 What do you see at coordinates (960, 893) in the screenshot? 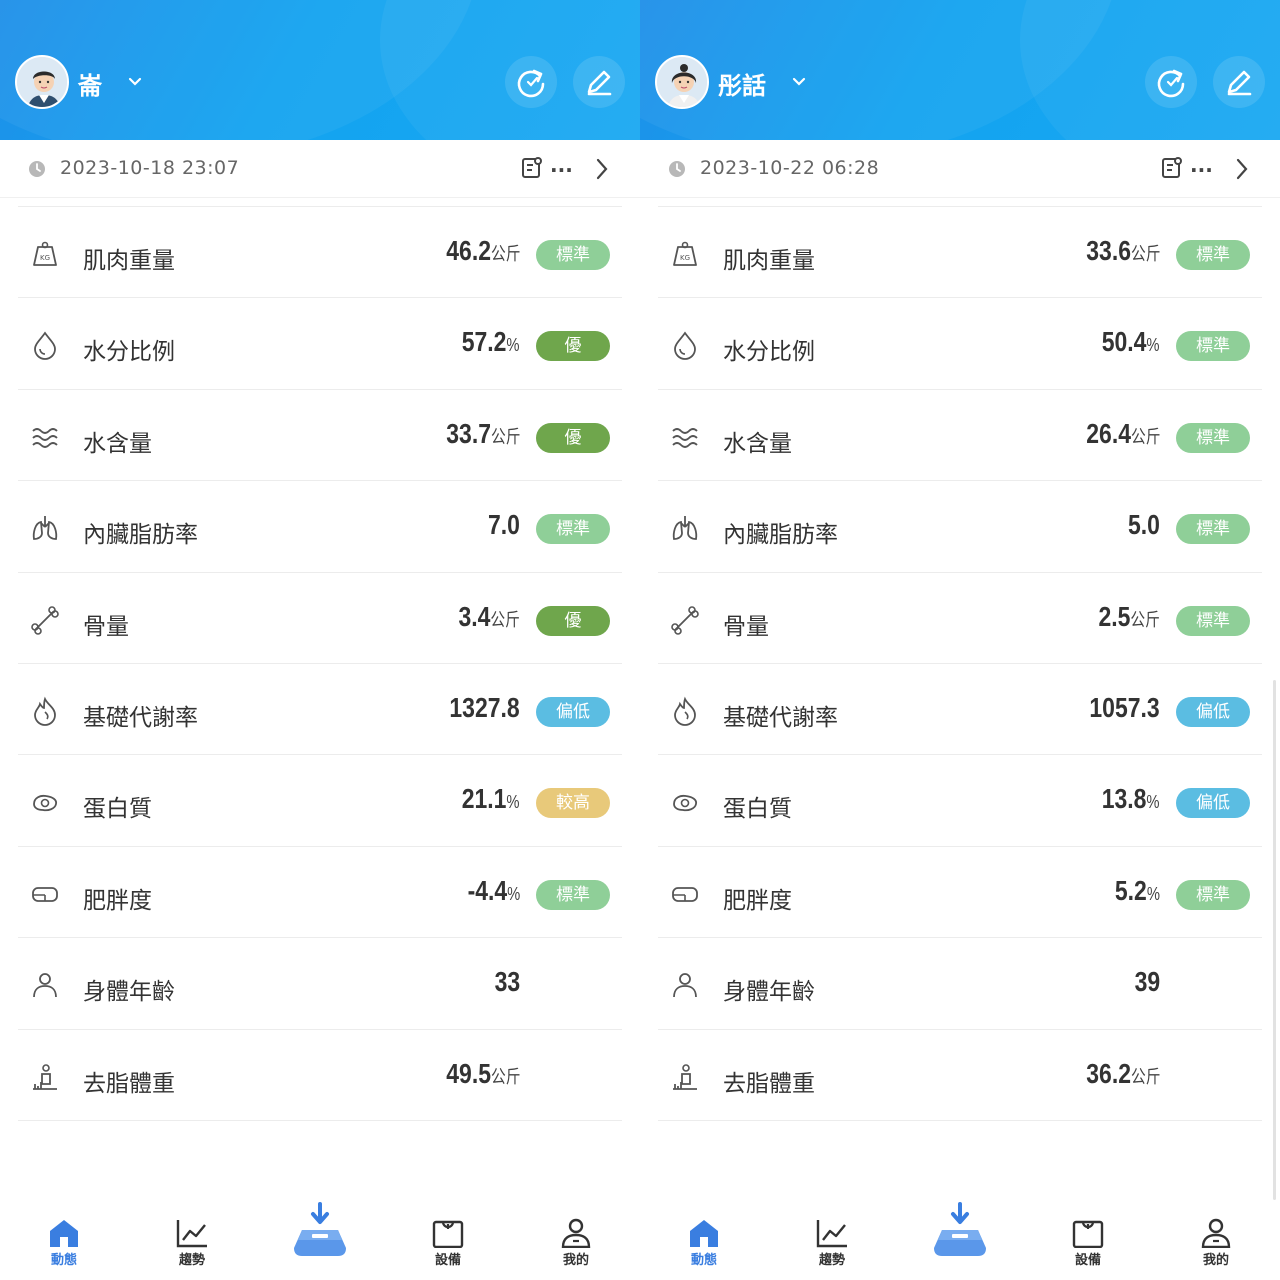
I see `metric-row: 肥胖度 5.2% 標準` at bounding box center [960, 893].